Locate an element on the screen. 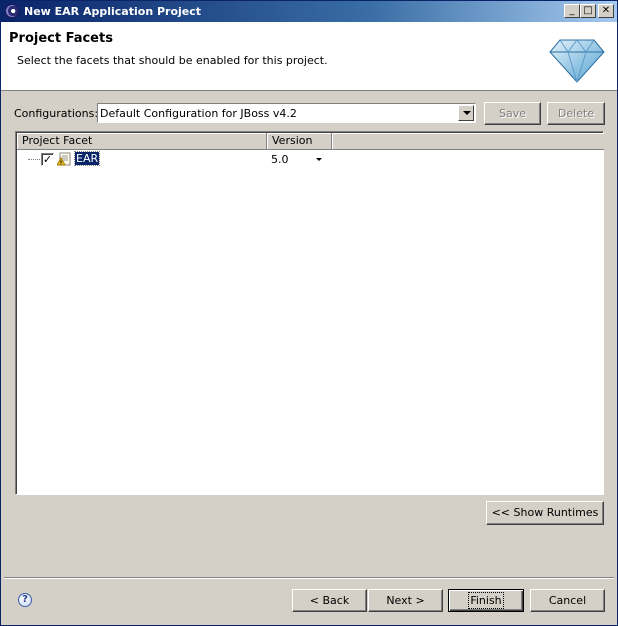 This screenshot has height=626, width=618. maximize-button: □ is located at coordinates (588, 11).